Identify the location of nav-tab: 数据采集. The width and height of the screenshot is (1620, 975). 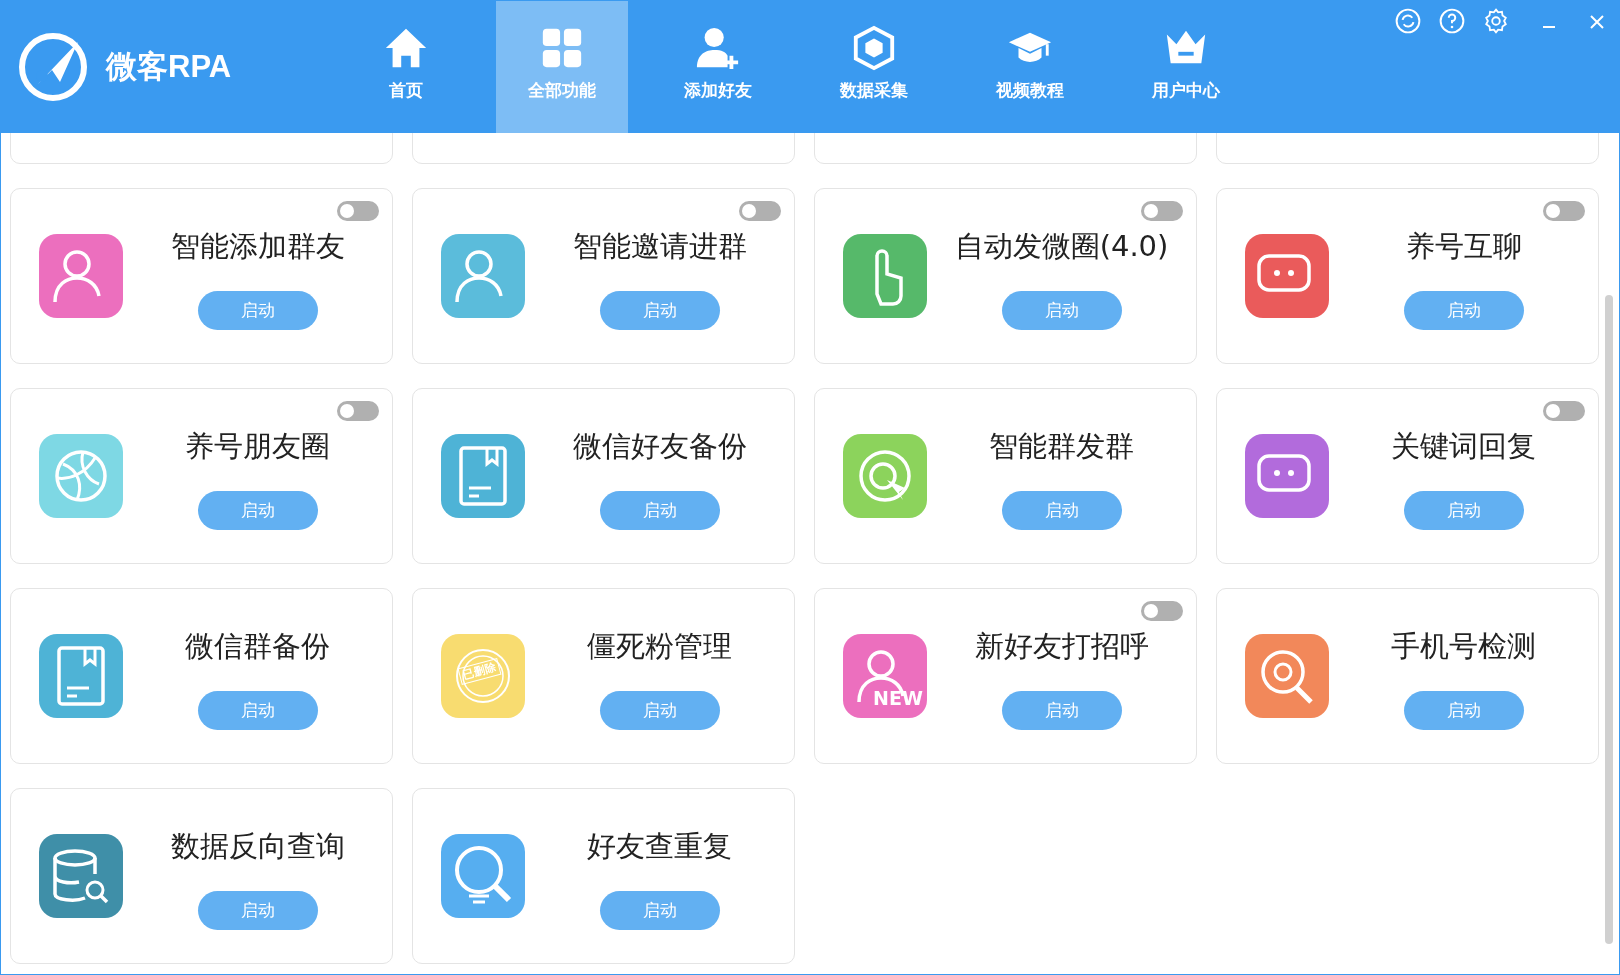
(874, 67).